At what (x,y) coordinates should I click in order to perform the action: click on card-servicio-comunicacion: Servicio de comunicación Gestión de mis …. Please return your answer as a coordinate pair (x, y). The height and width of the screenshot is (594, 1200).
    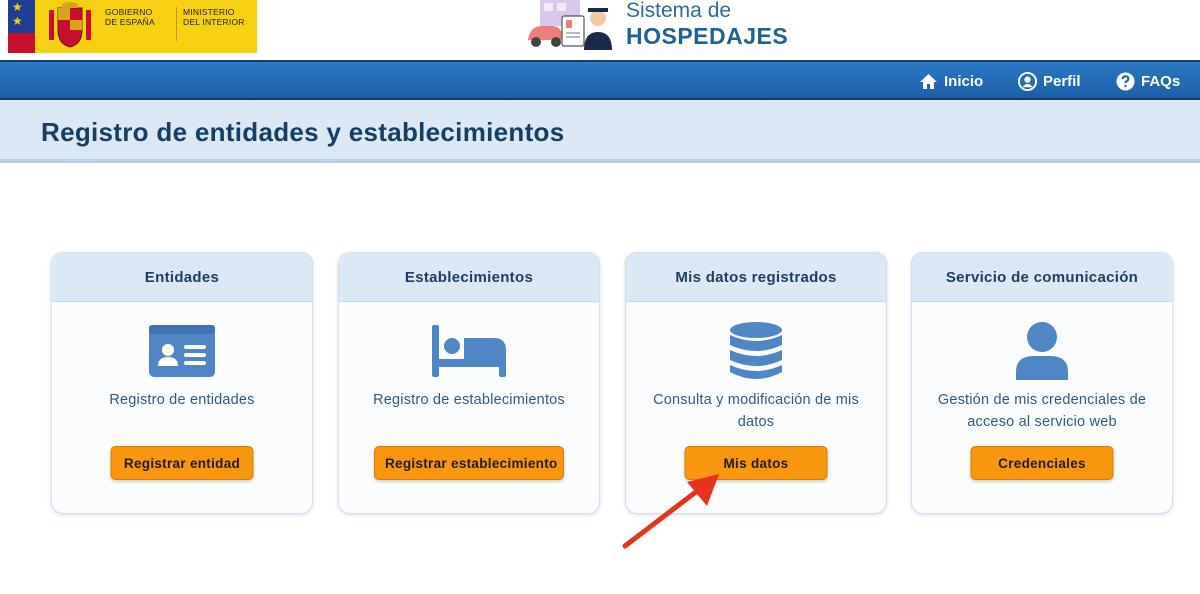
    Looking at the image, I should click on (1042, 383).